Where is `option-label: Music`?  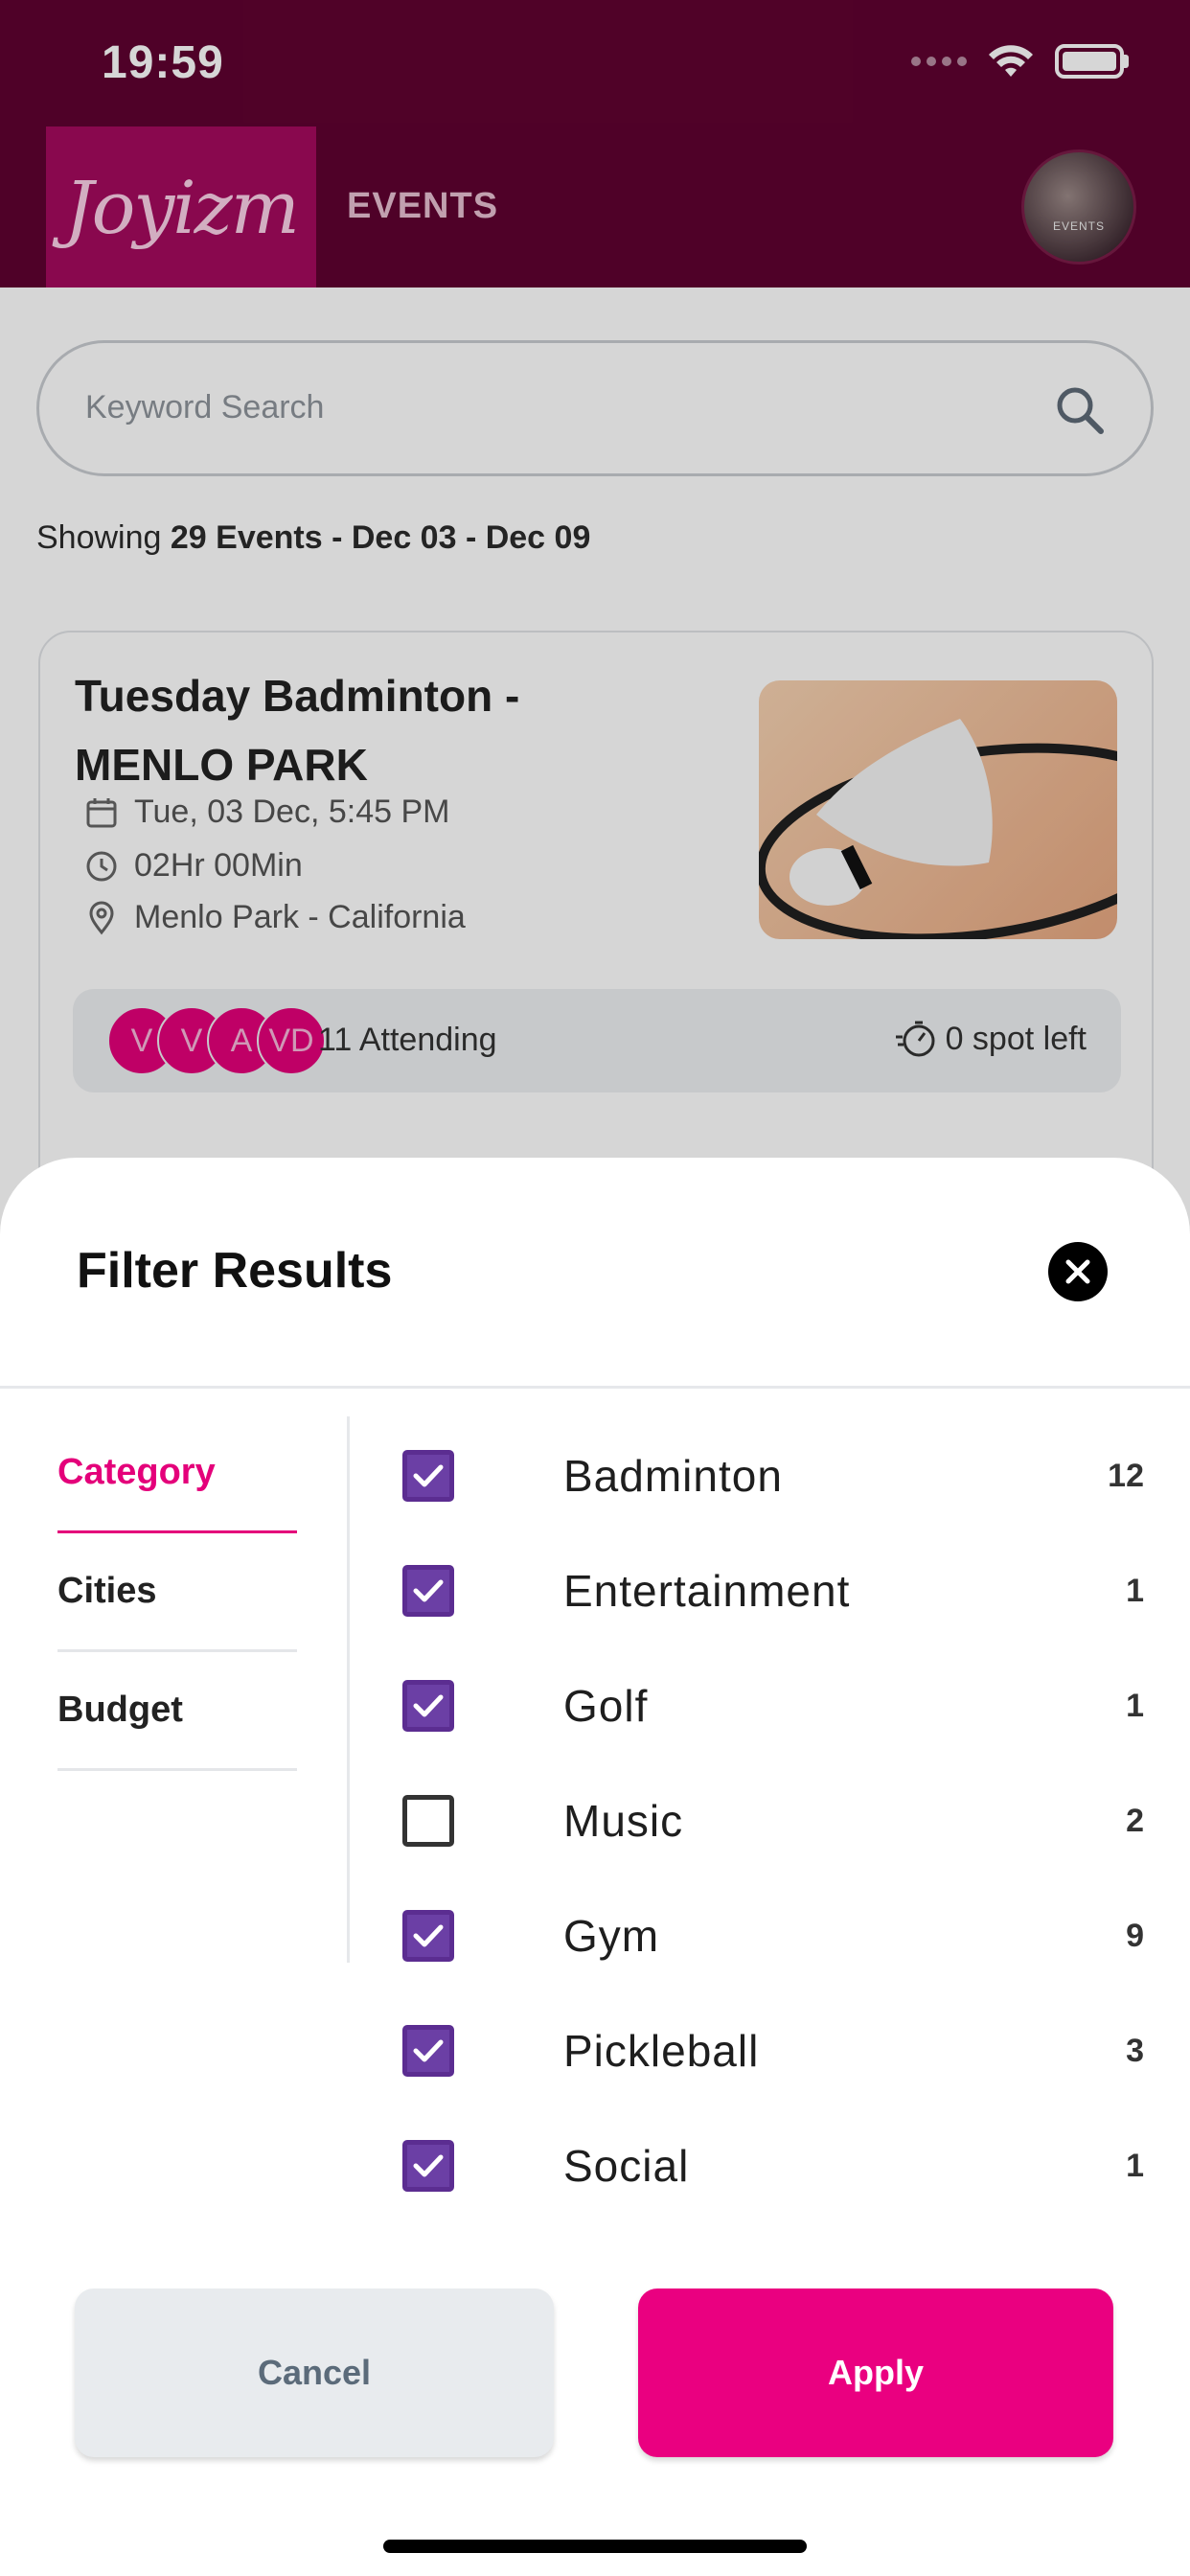
option-label: Music is located at coordinates (623, 1821).